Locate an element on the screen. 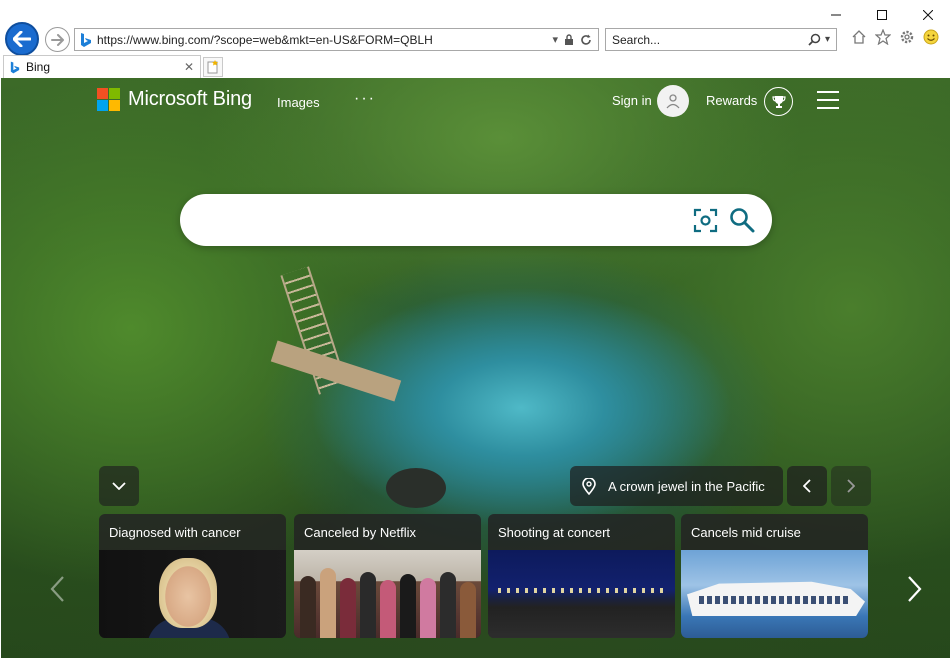  home-icon is located at coordinates (859, 37).